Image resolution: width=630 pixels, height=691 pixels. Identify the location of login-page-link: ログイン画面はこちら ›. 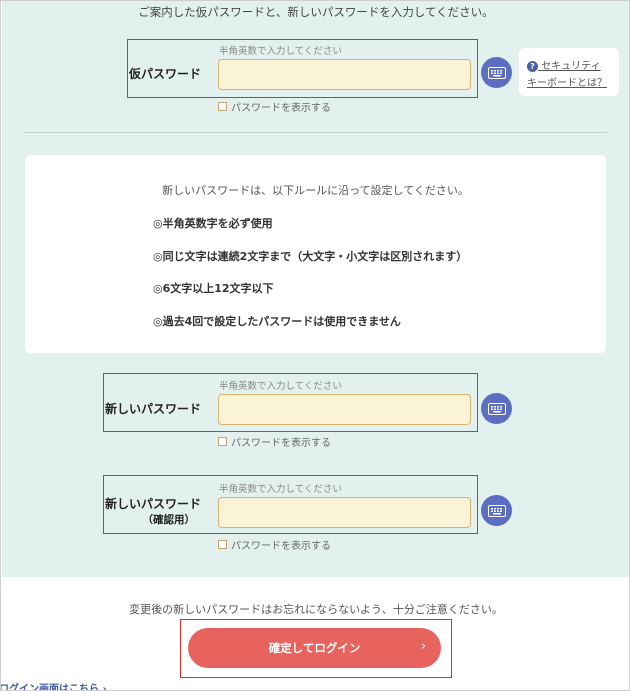
(54, 685).